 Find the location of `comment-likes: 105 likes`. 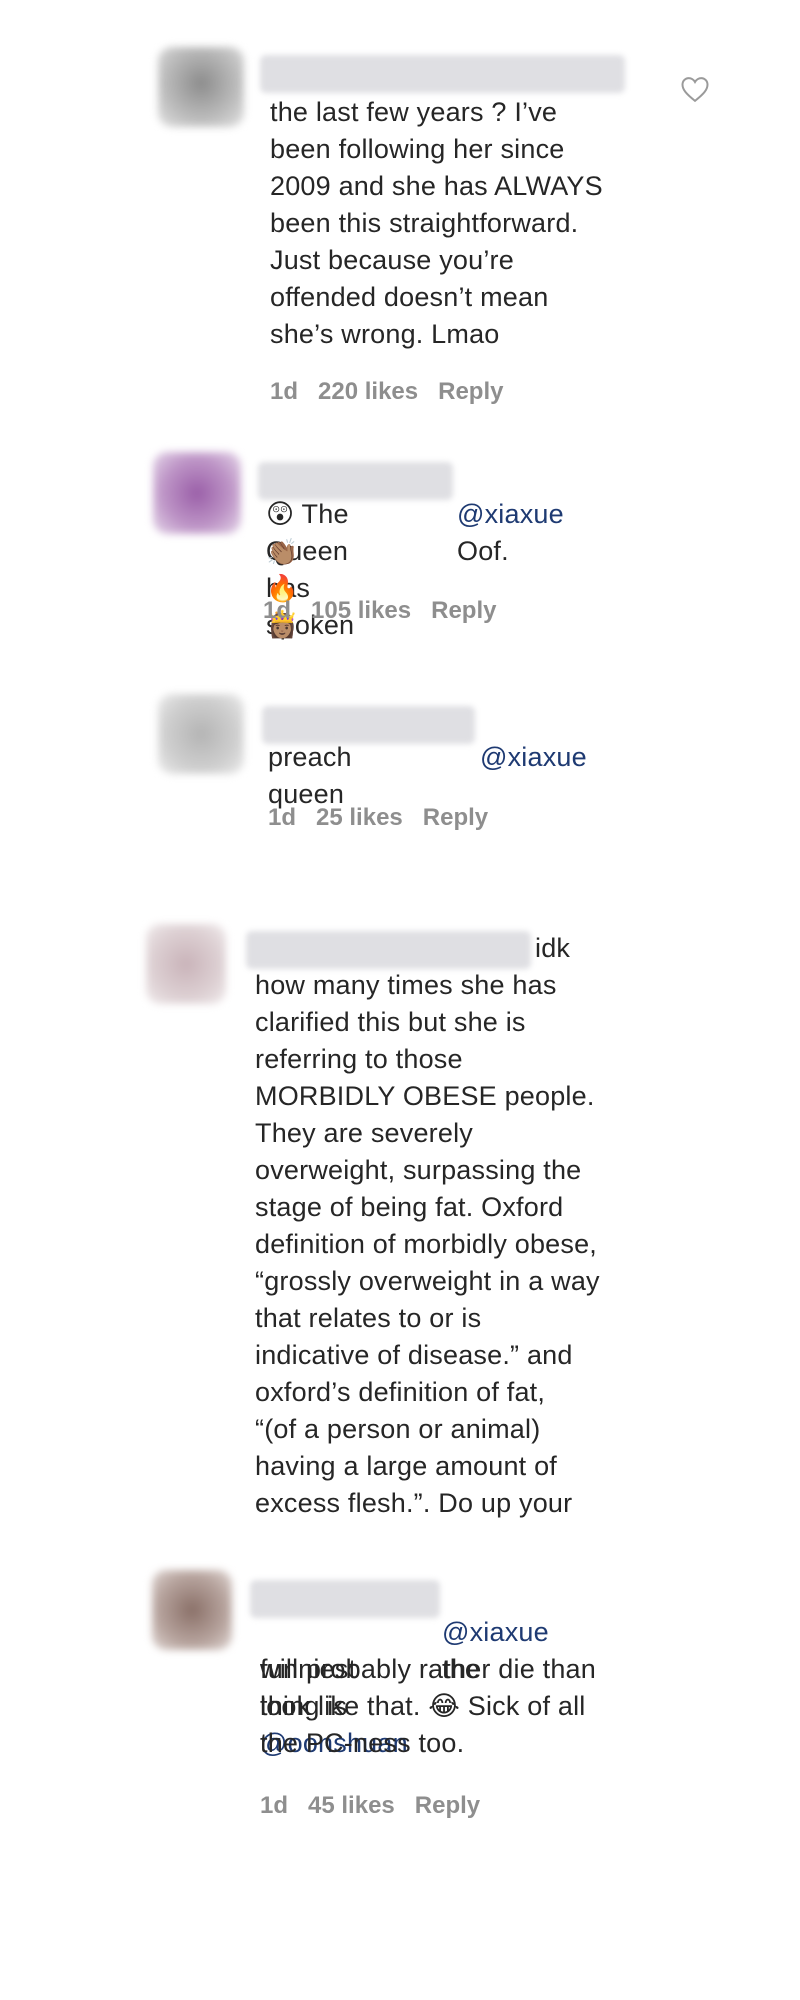

comment-likes: 105 likes is located at coordinates (361, 610).